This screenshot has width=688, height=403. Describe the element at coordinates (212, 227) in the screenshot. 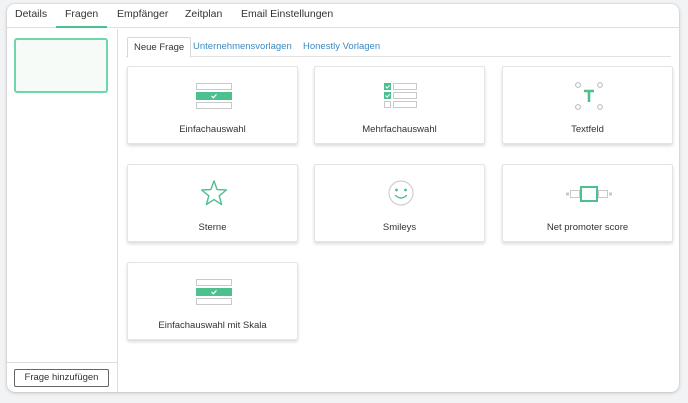

I see `card-label: Sterne` at that location.